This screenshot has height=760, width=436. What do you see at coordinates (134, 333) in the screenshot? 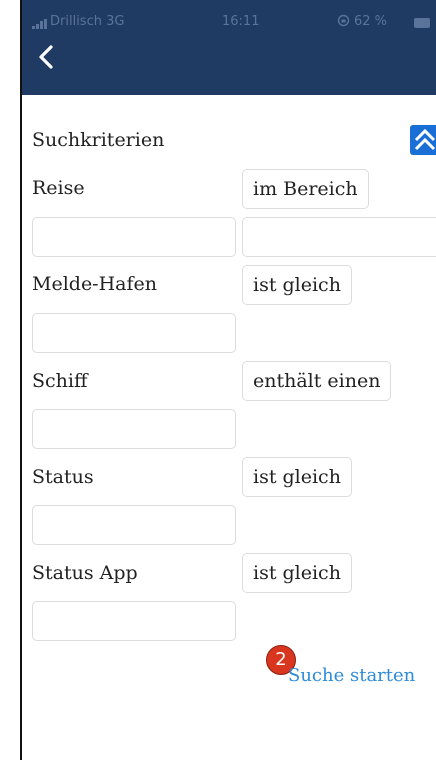
I see `value-field-melde-hafen` at bounding box center [134, 333].